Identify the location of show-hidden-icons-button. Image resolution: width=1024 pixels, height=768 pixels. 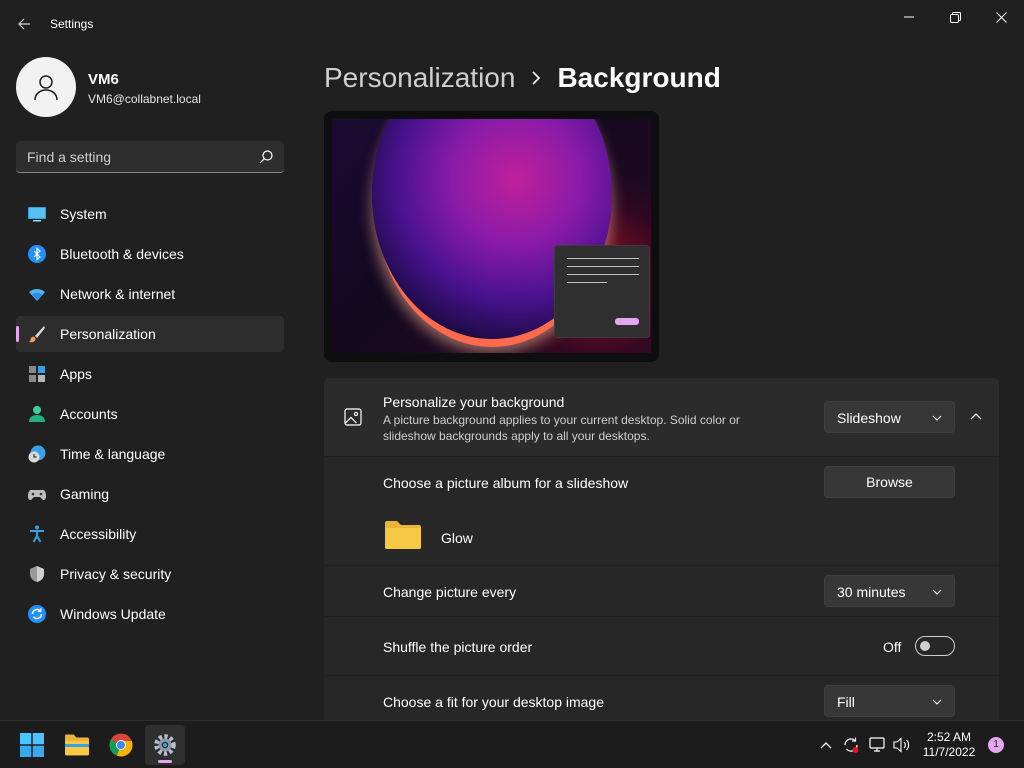
(826, 745).